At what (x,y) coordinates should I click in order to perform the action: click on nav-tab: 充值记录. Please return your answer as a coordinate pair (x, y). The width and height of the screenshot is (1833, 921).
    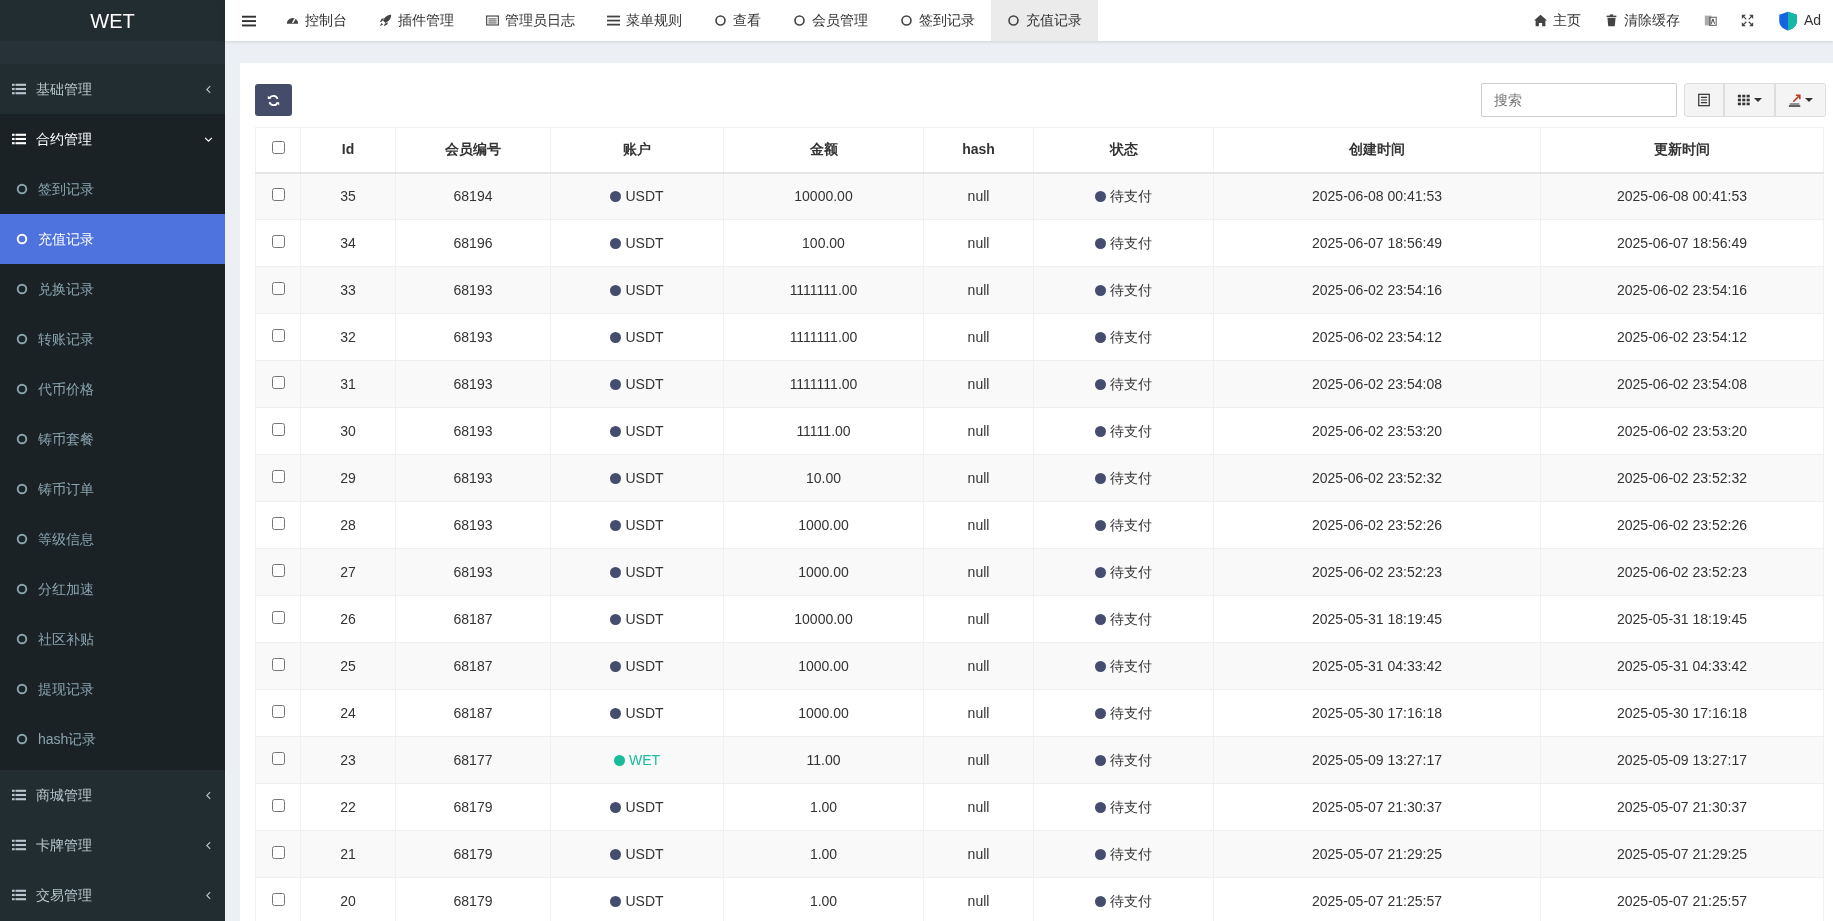
    Looking at the image, I should click on (1044, 20).